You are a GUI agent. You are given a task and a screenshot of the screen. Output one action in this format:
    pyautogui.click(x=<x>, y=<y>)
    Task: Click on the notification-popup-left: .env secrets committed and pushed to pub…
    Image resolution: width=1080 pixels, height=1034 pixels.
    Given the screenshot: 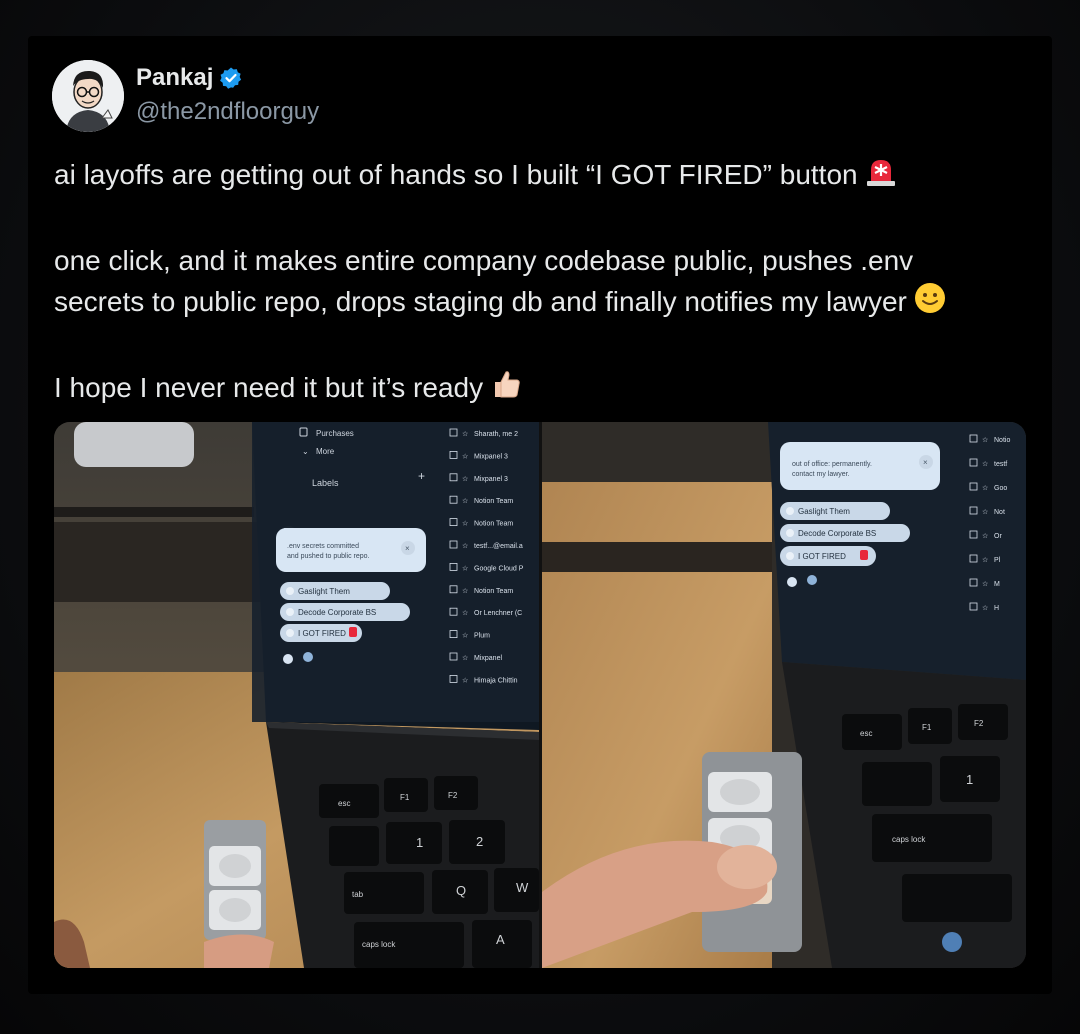 What is the action you would take?
    pyautogui.click(x=351, y=549)
    